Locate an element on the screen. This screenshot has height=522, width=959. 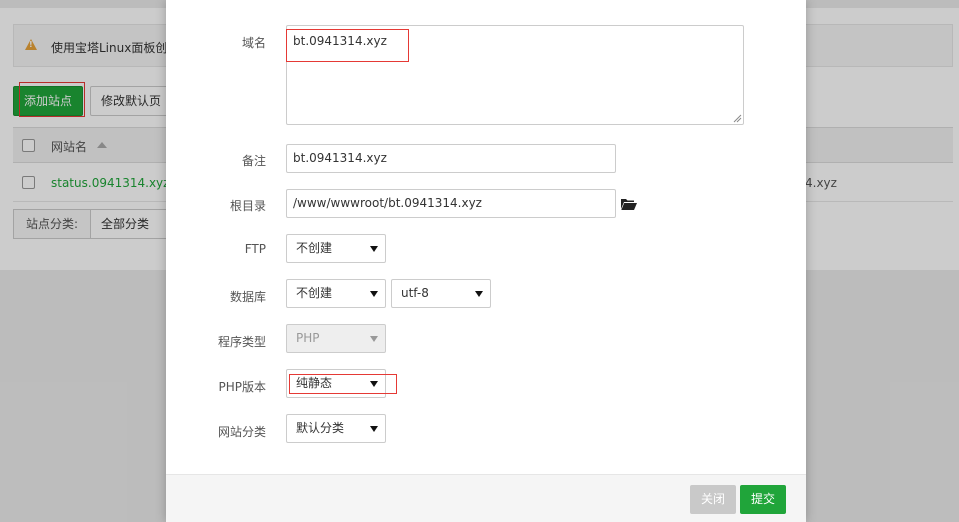
root-dir-input: /www/wwwroot/bt.0941314.xyz is located at coordinates (451, 203).